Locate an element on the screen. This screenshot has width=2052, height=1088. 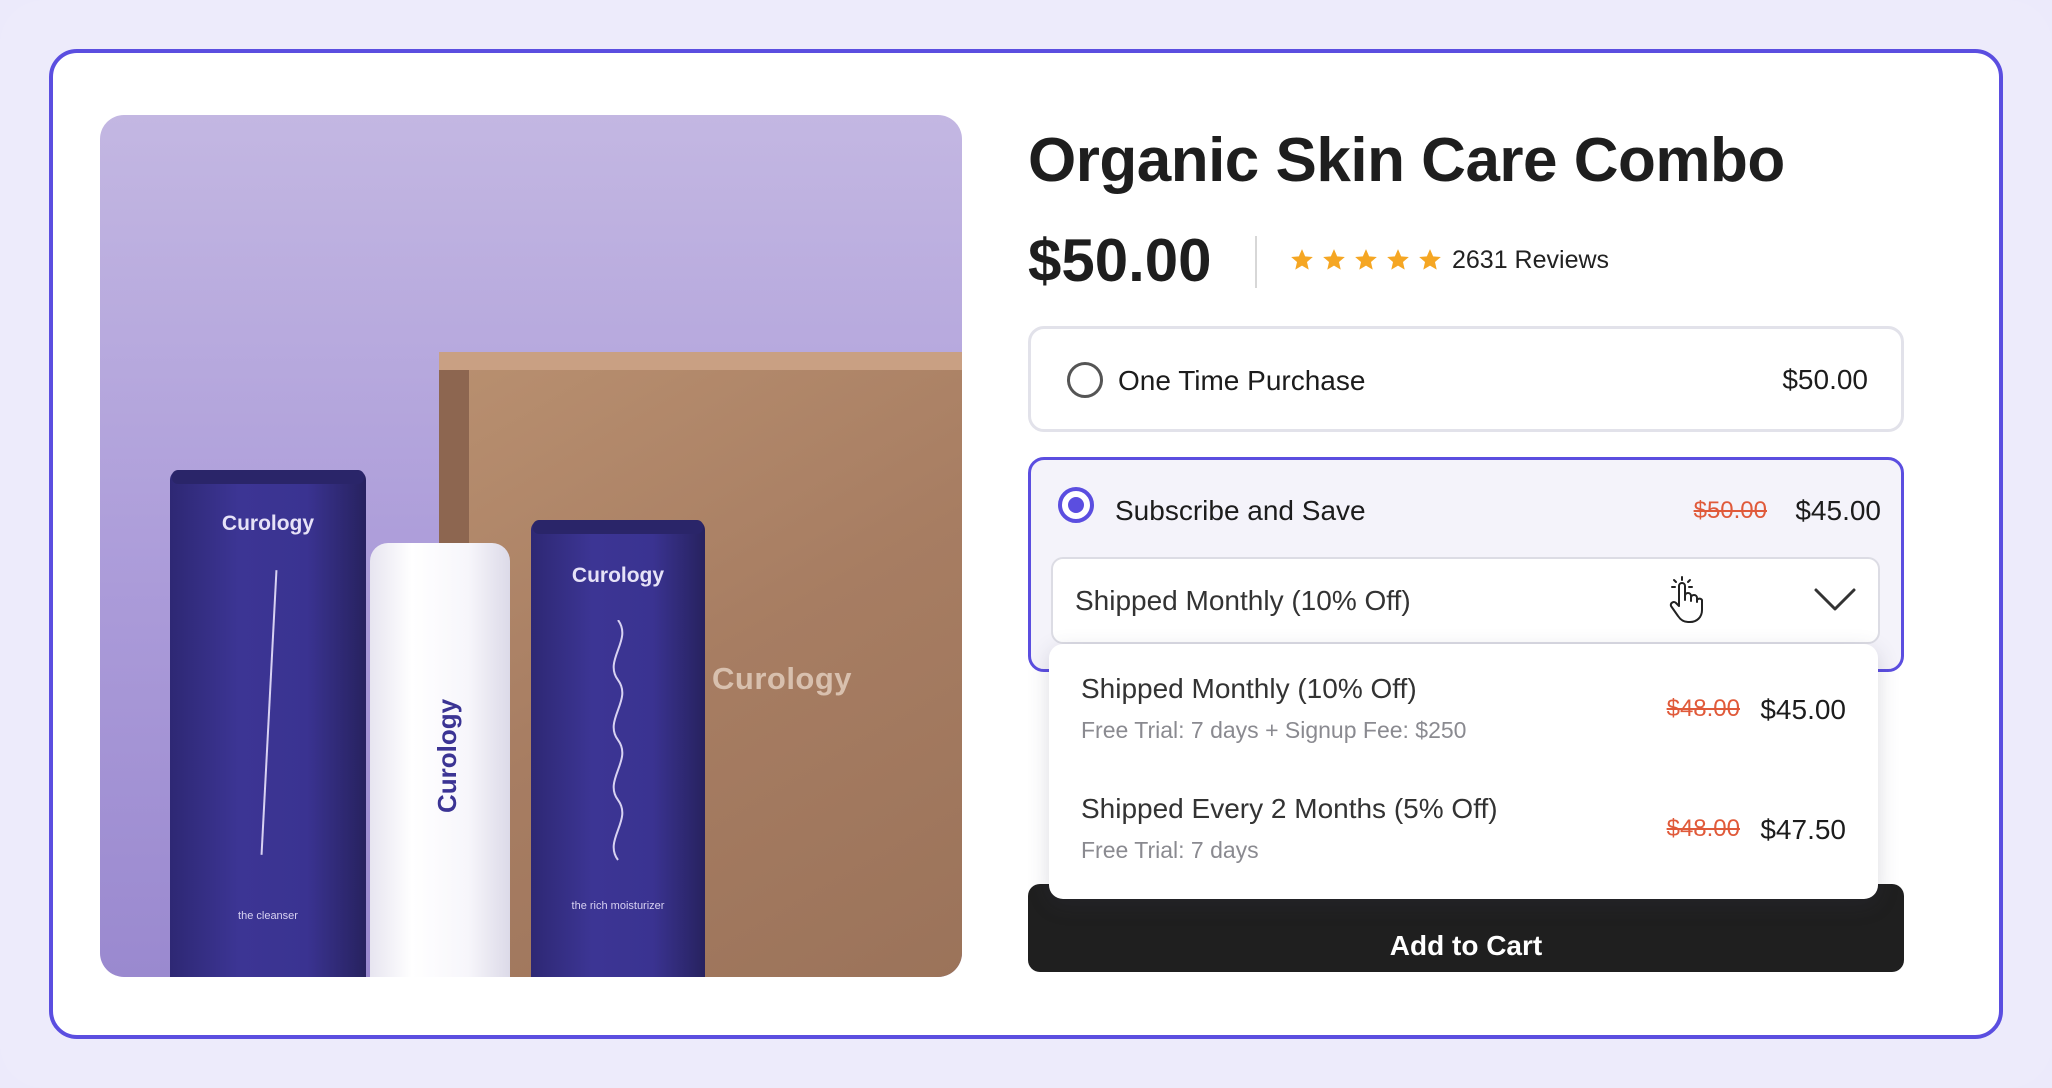
wave-decoration is located at coordinates (618, 740).